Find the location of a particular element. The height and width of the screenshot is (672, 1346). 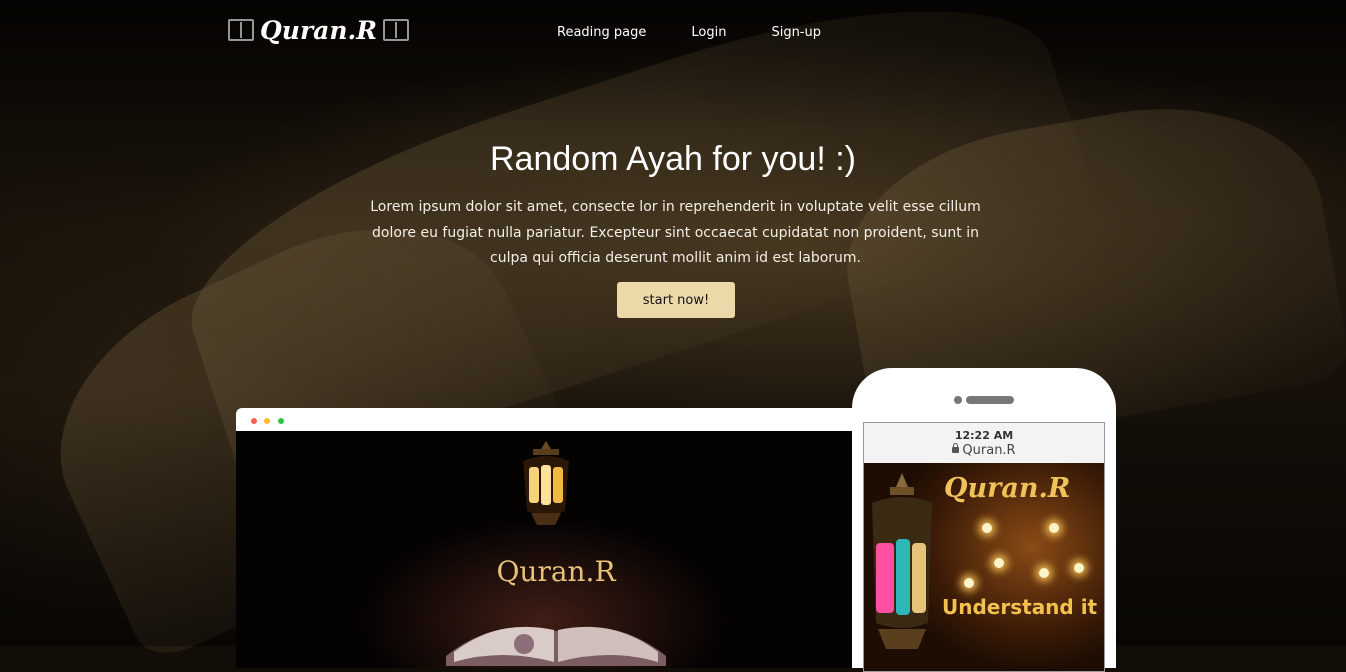

phone-camera is located at coordinates (958, 400).